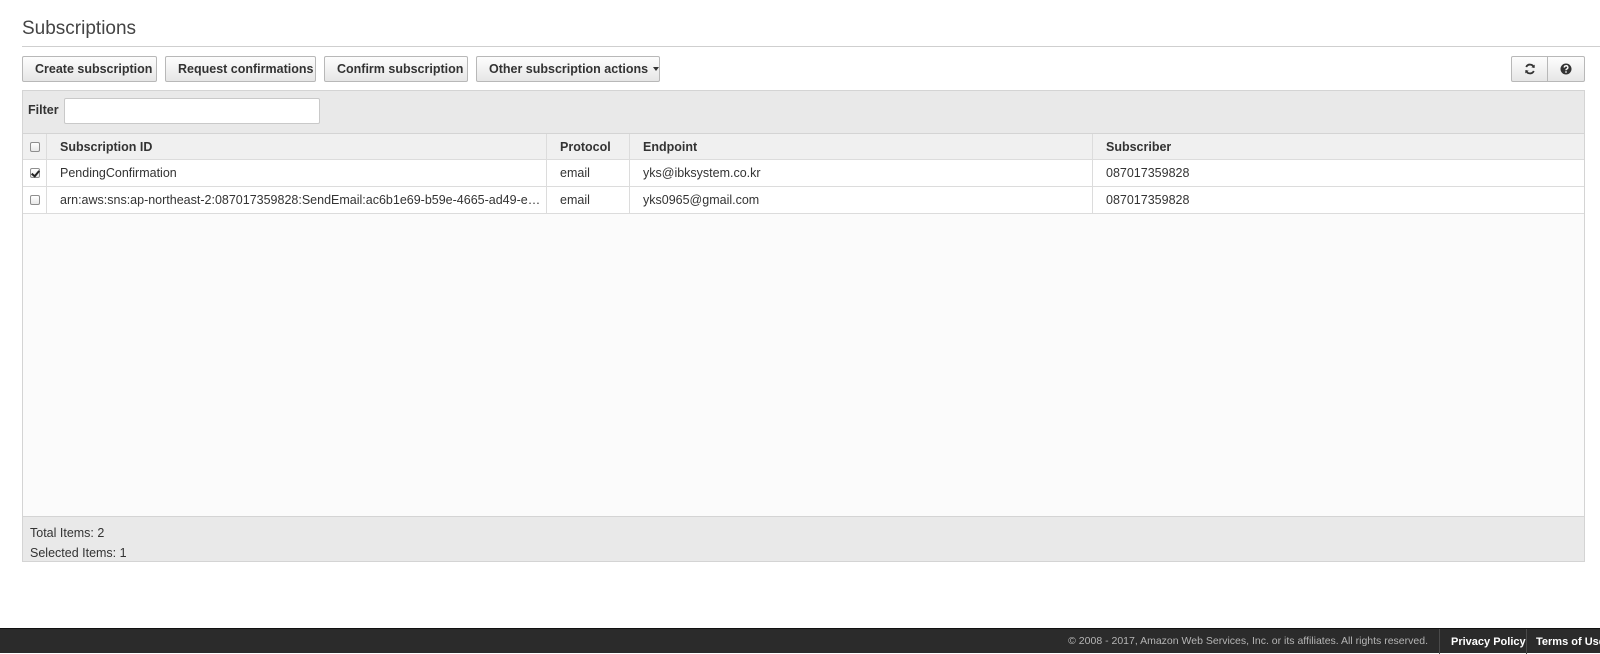  I want to click on confirm-subscription-label: Confirm subscription, so click(400, 69).